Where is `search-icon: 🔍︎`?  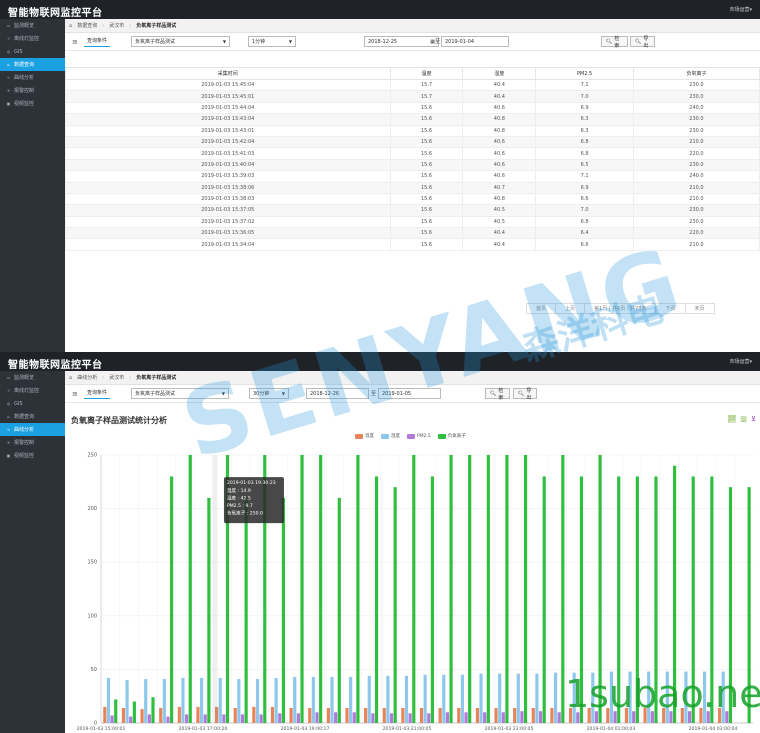 search-icon: 🔍︎ is located at coordinates (609, 41).